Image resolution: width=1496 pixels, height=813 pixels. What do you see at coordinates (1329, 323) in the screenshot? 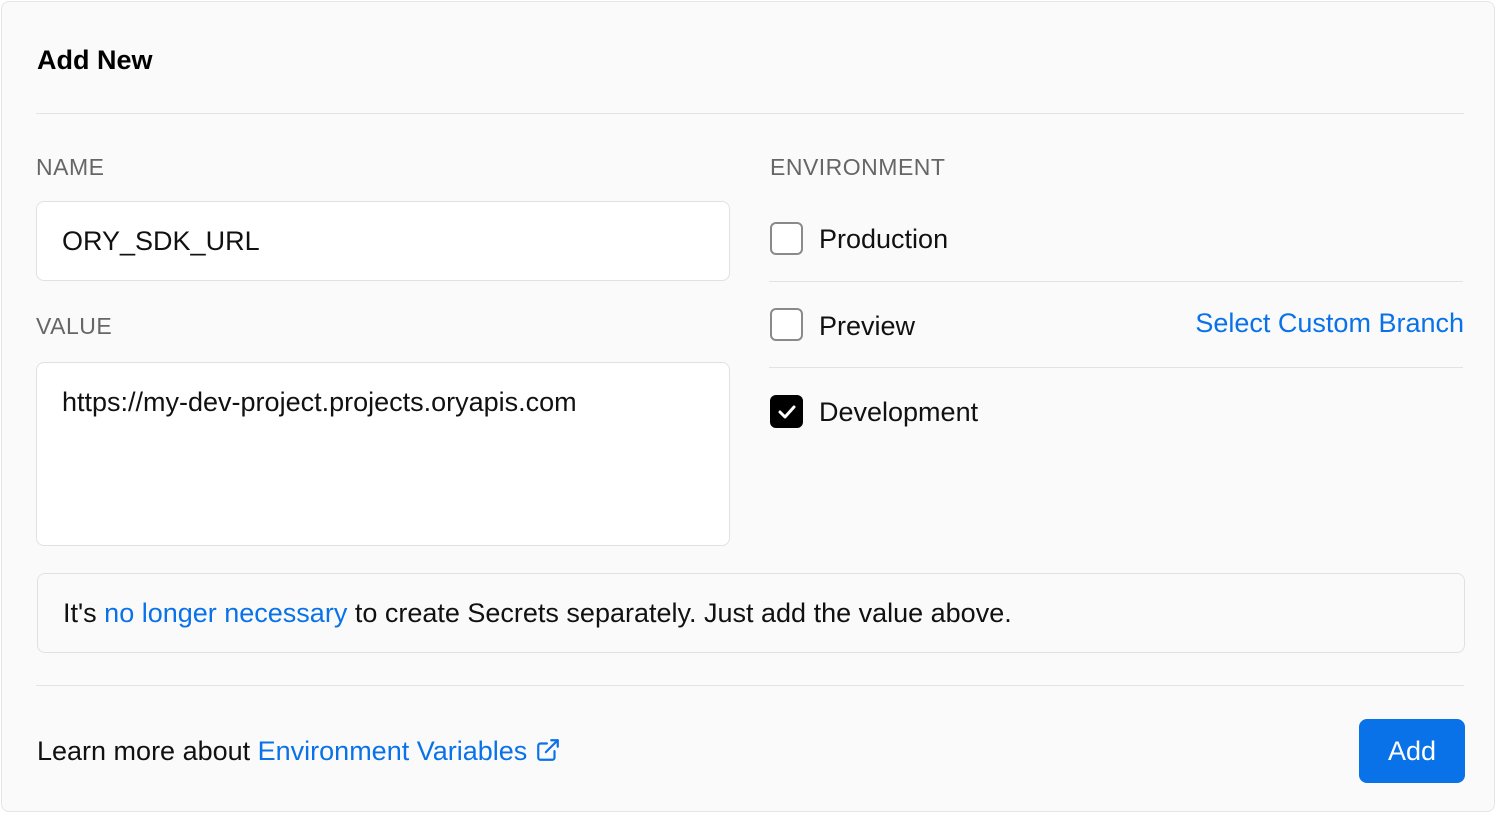
I see `select-custom-branch-link: Select Custom Branch` at bounding box center [1329, 323].